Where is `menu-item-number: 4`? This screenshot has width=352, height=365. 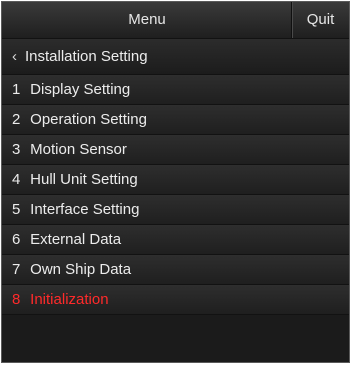
menu-item-number: 4 is located at coordinates (16, 179).